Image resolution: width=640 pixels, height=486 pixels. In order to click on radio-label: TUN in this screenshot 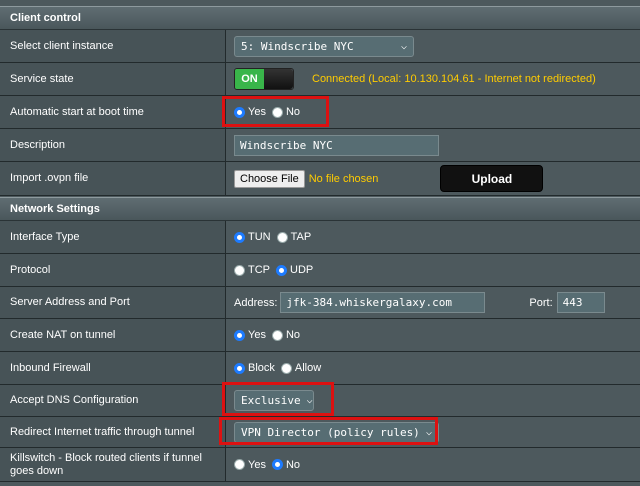, I will do `click(259, 237)`.